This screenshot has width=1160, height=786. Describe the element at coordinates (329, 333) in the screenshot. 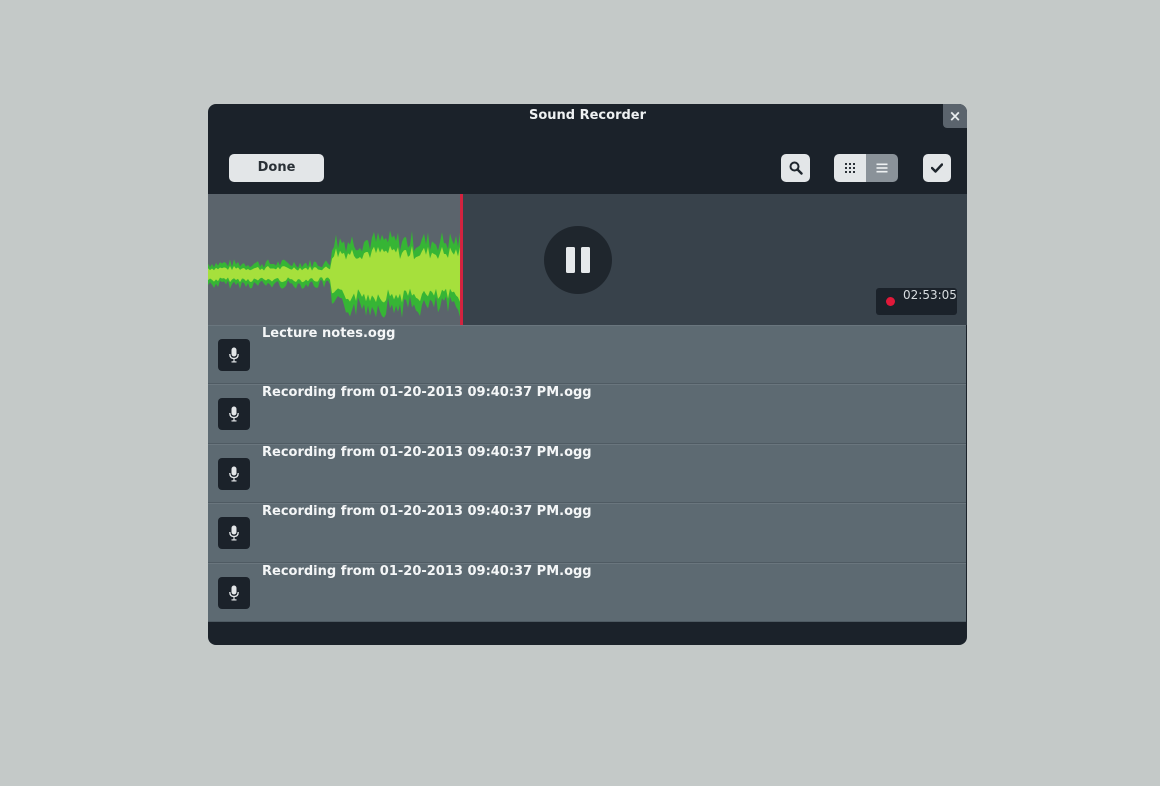

I see `recording-name: Lecture notes.ogg` at that location.